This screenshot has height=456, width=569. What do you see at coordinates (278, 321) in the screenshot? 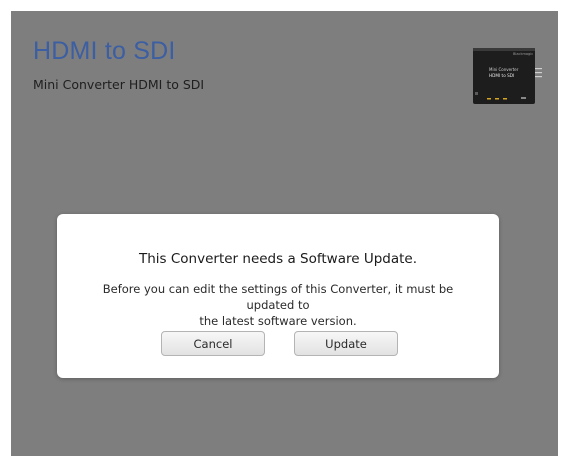
I see `dialog-message-line-2: the latest software version.` at bounding box center [278, 321].